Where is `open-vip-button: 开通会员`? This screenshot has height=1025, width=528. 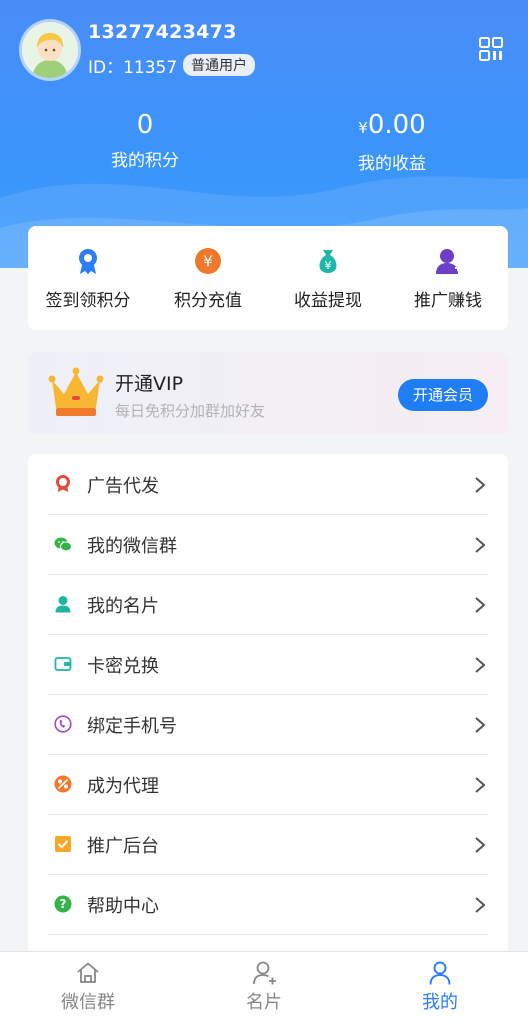
open-vip-button: 开通会员 is located at coordinates (443, 395).